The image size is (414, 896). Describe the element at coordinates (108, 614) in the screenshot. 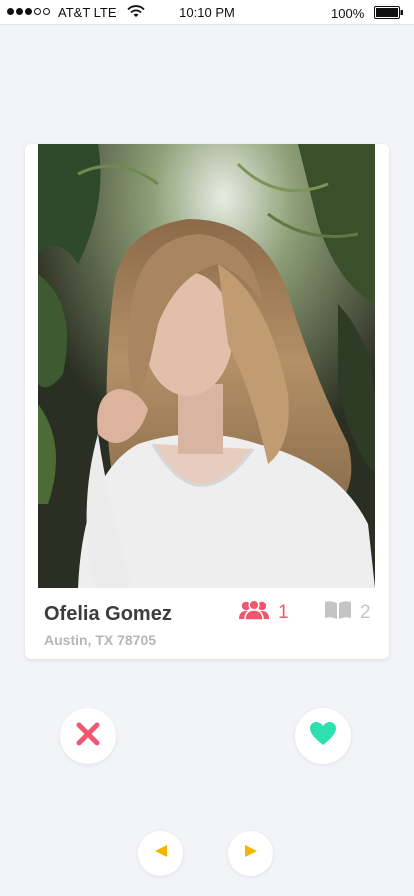

I see `profile-name: Ofelia Gomez` at that location.